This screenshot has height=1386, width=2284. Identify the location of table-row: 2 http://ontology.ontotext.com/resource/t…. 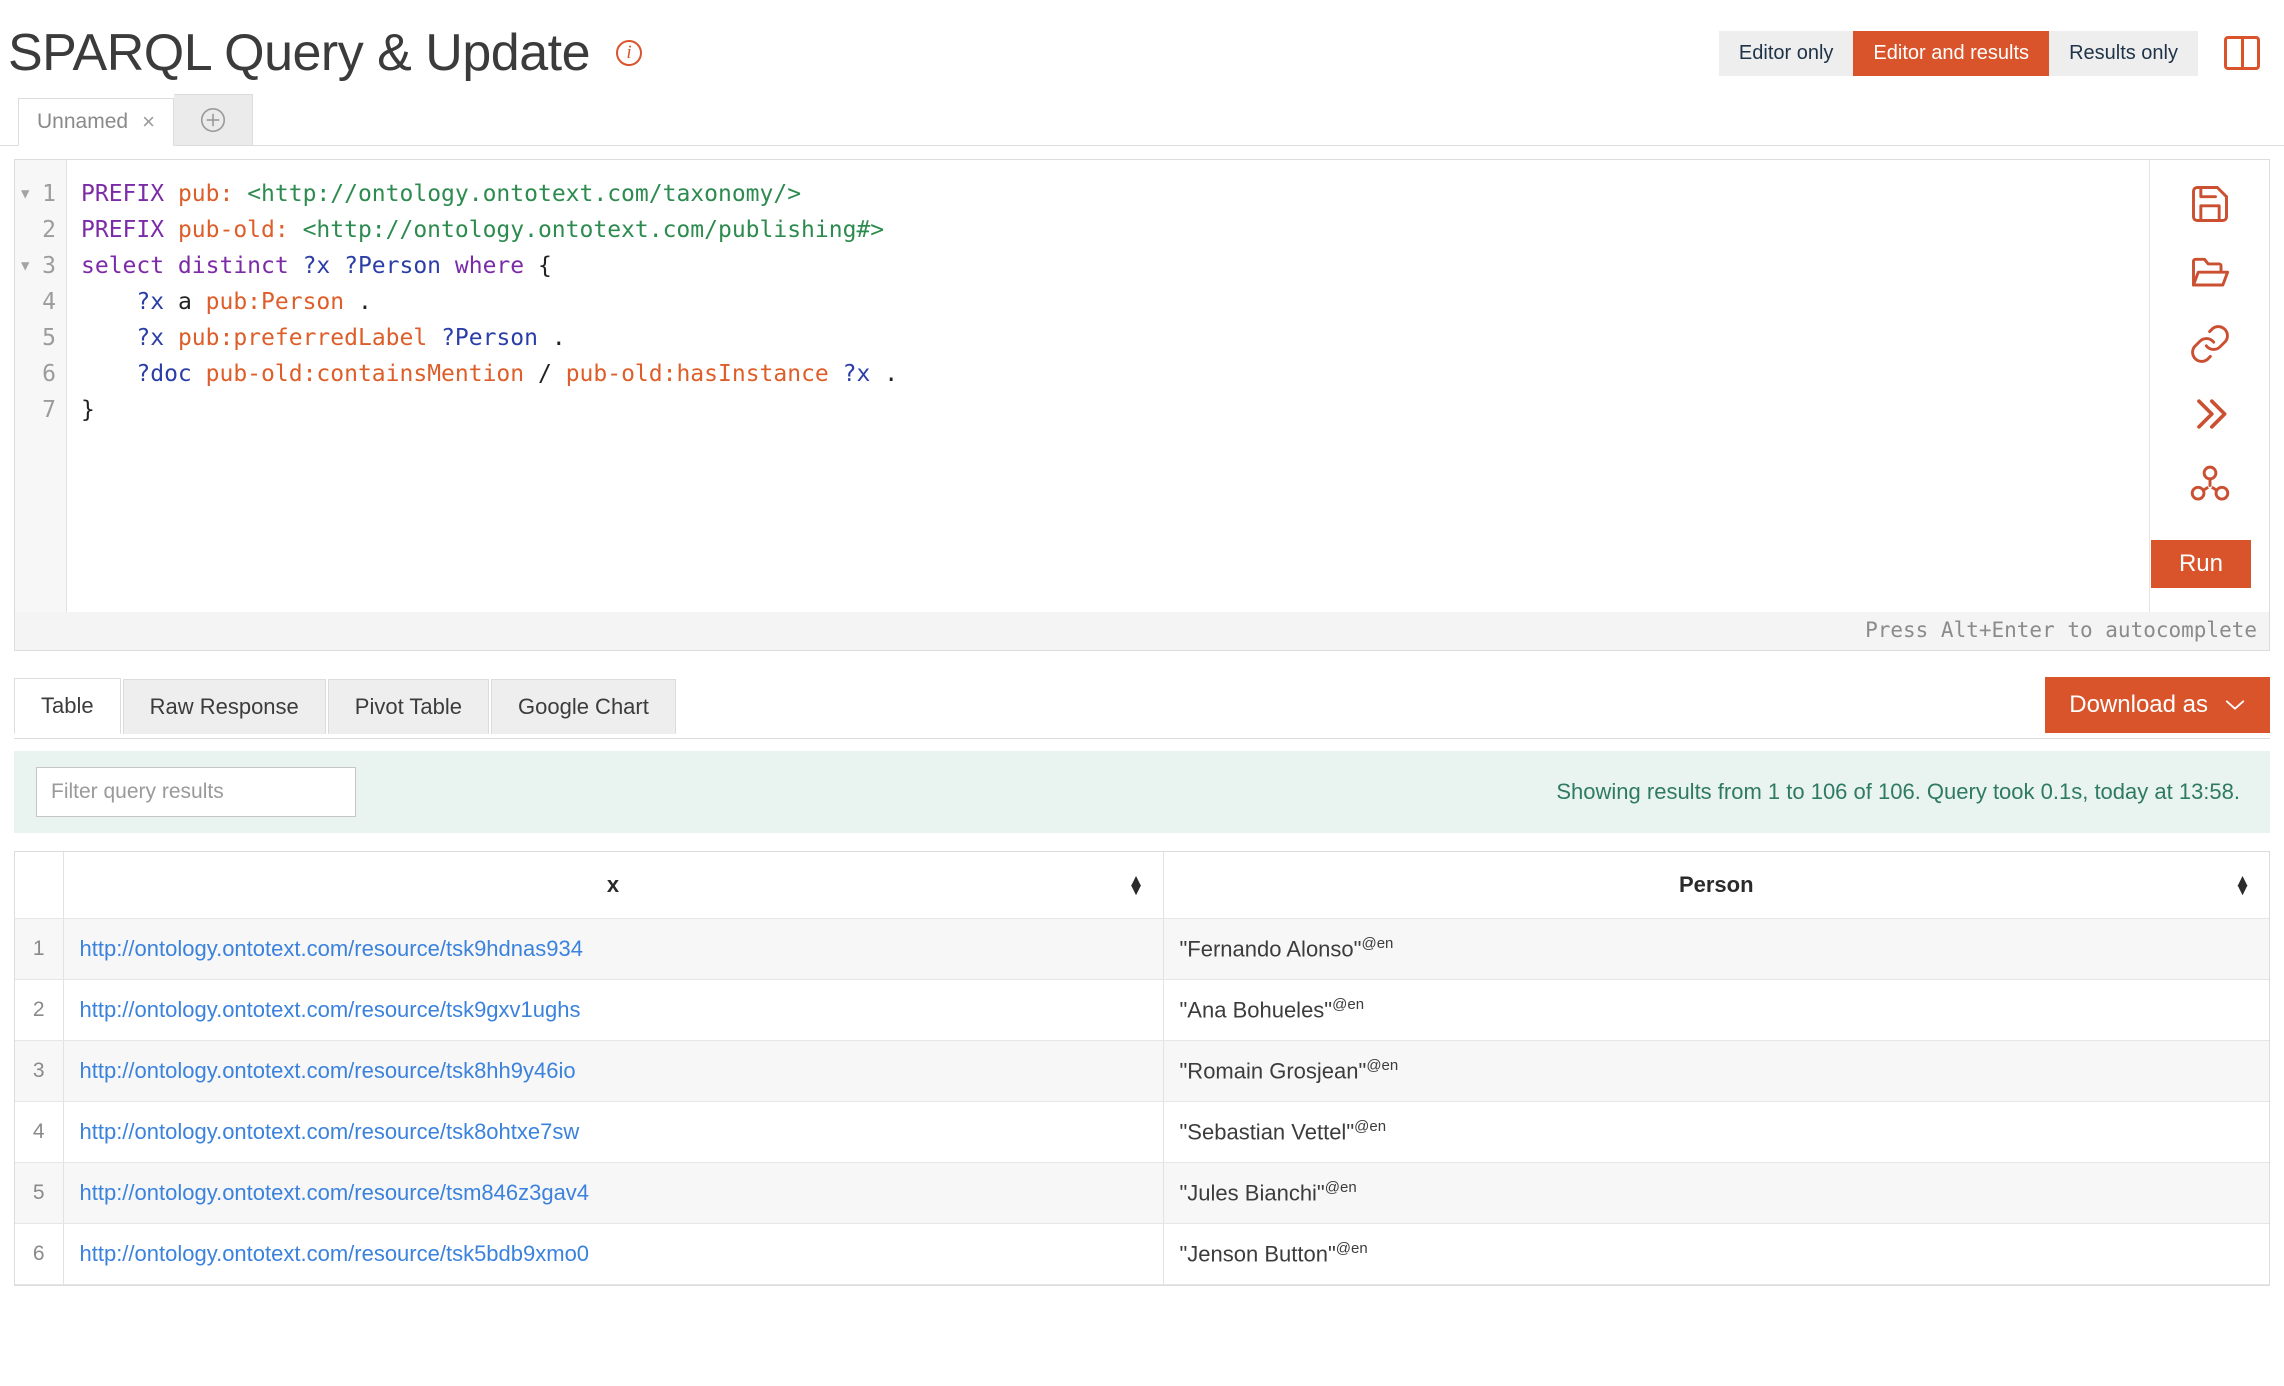
(1142, 1010).